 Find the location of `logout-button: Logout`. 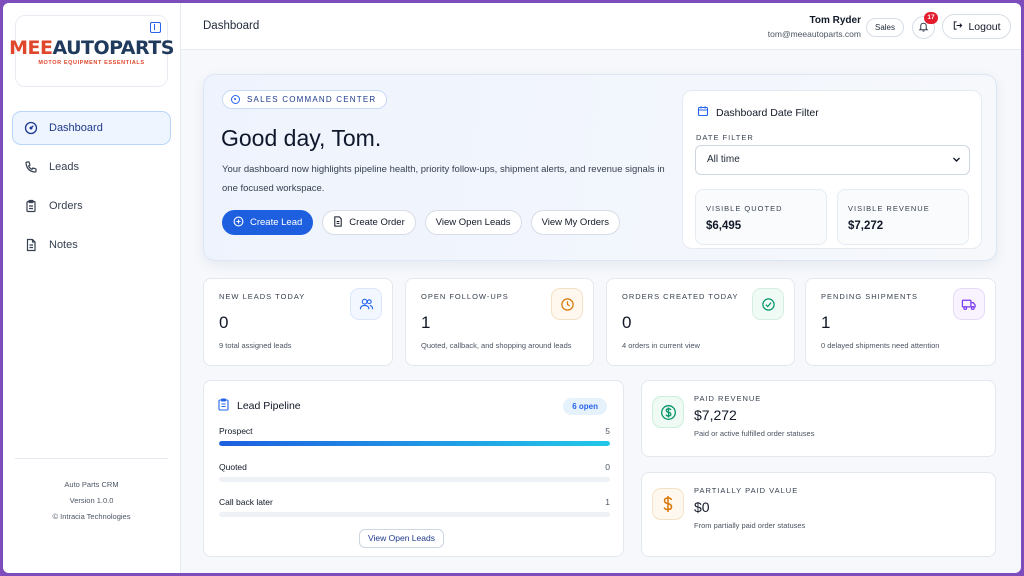

logout-button: Logout is located at coordinates (976, 26).